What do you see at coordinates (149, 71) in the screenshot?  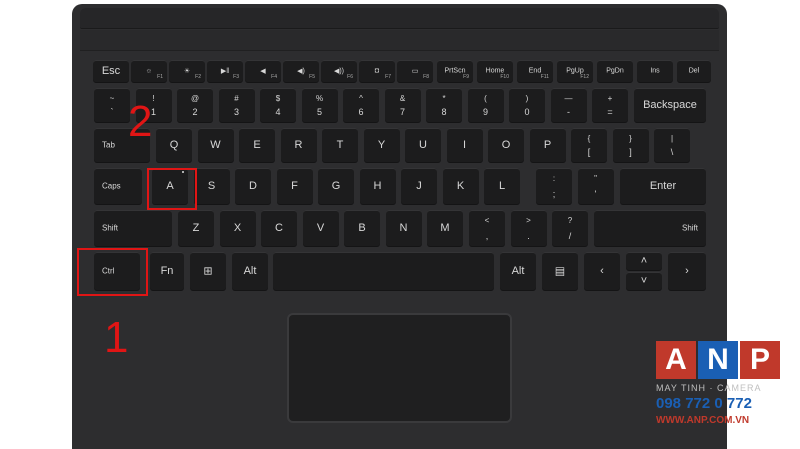 I see `key-f1: ☼ F1` at bounding box center [149, 71].